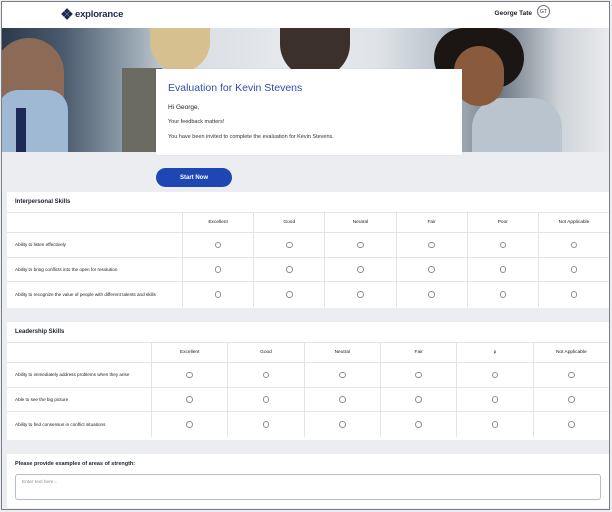  Describe the element at coordinates (194, 177) in the screenshot. I see `start-now-button: Start Now` at that location.